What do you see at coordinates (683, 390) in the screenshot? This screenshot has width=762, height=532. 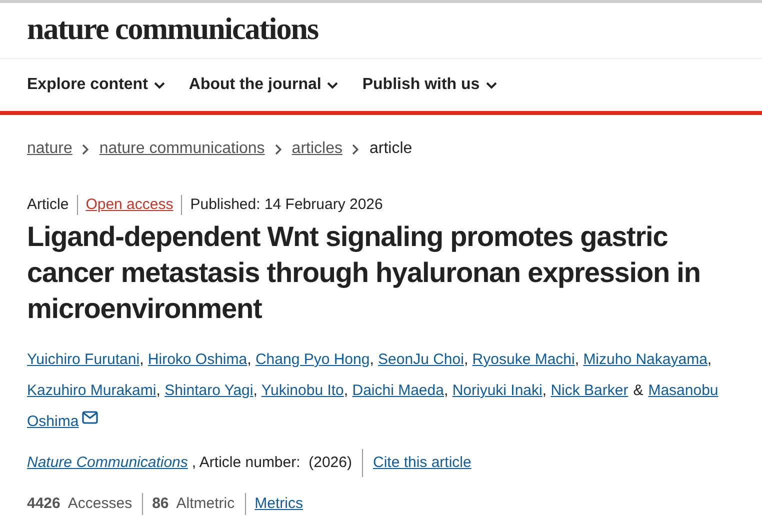 I see `author-link: Masanobu` at bounding box center [683, 390].